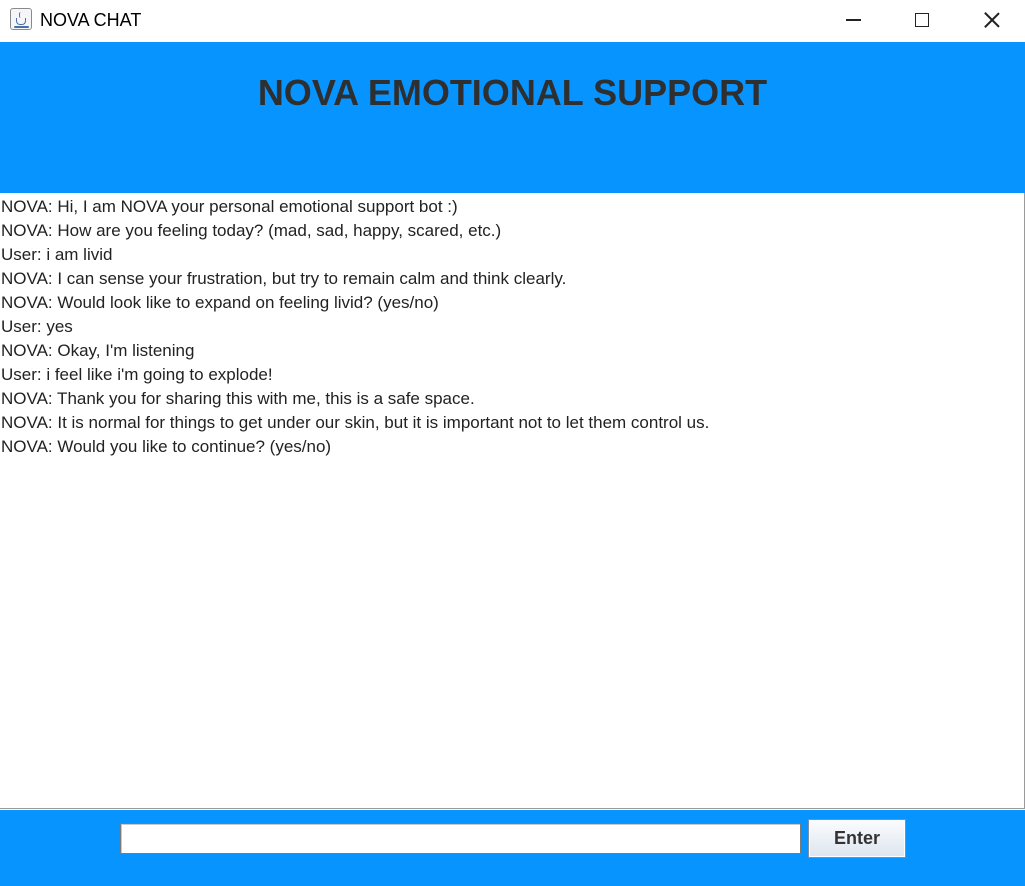  I want to click on chat-message: NOVA: Okay, I'm listening, so click(98, 350).